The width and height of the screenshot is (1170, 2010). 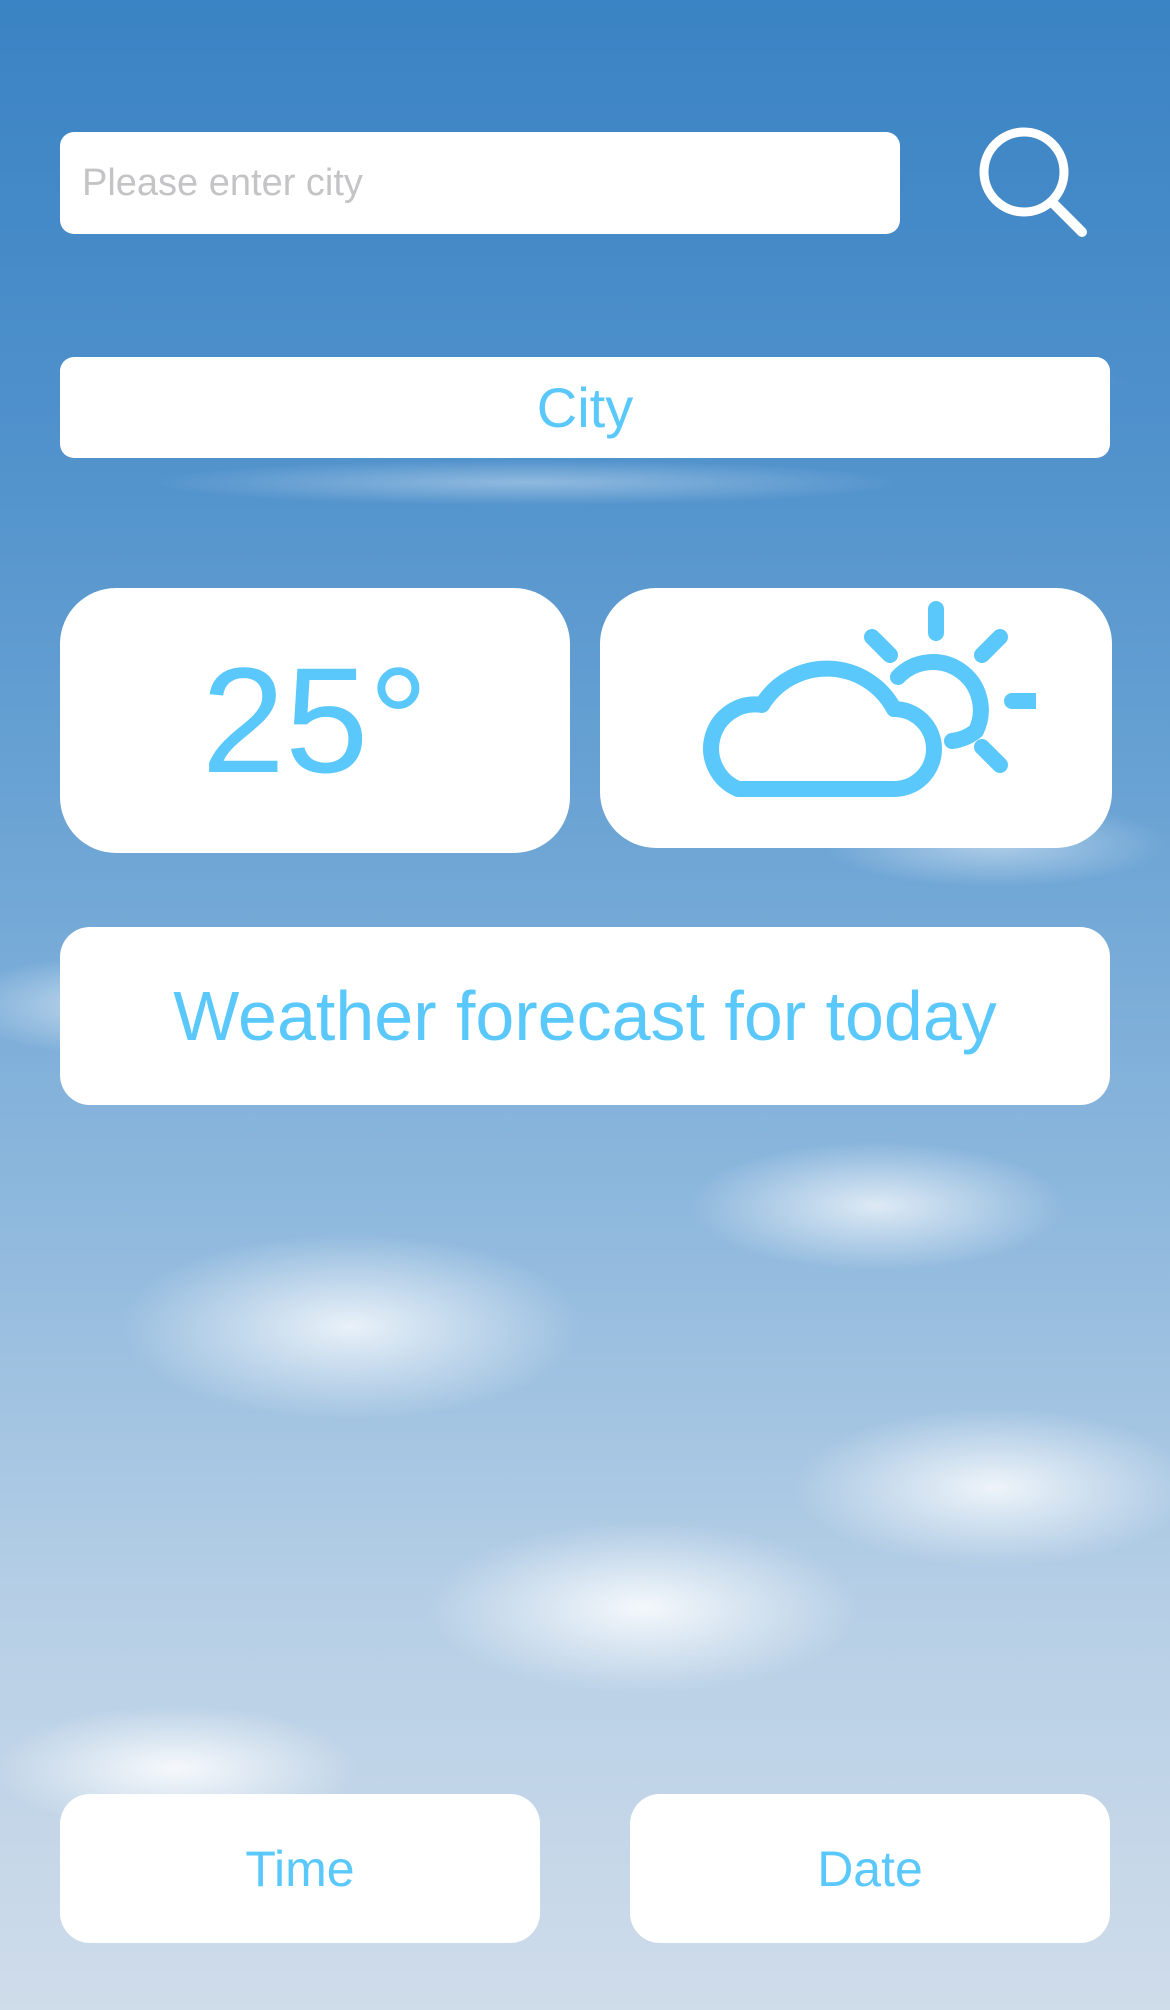 I want to click on city-label-text: City, so click(x=585, y=407).